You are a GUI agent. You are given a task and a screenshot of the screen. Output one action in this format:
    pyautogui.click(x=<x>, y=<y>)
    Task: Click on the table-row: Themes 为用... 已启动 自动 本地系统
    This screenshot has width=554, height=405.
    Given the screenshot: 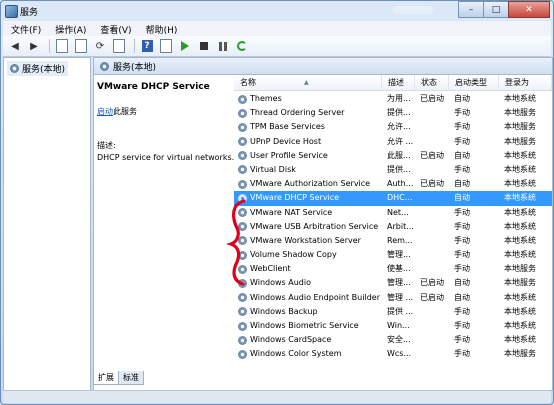 What is the action you would take?
    pyautogui.click(x=393, y=99)
    